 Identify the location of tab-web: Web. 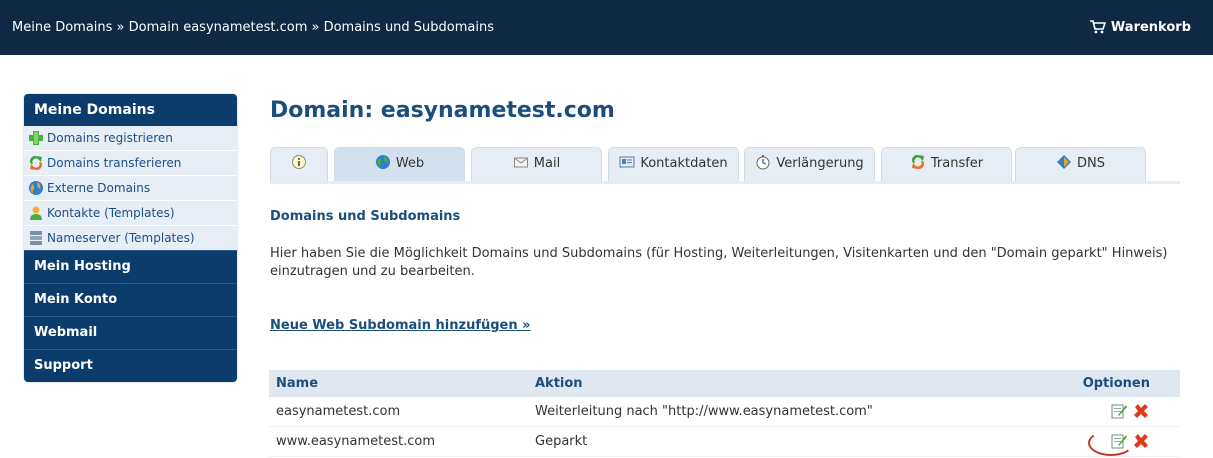
(399, 164).